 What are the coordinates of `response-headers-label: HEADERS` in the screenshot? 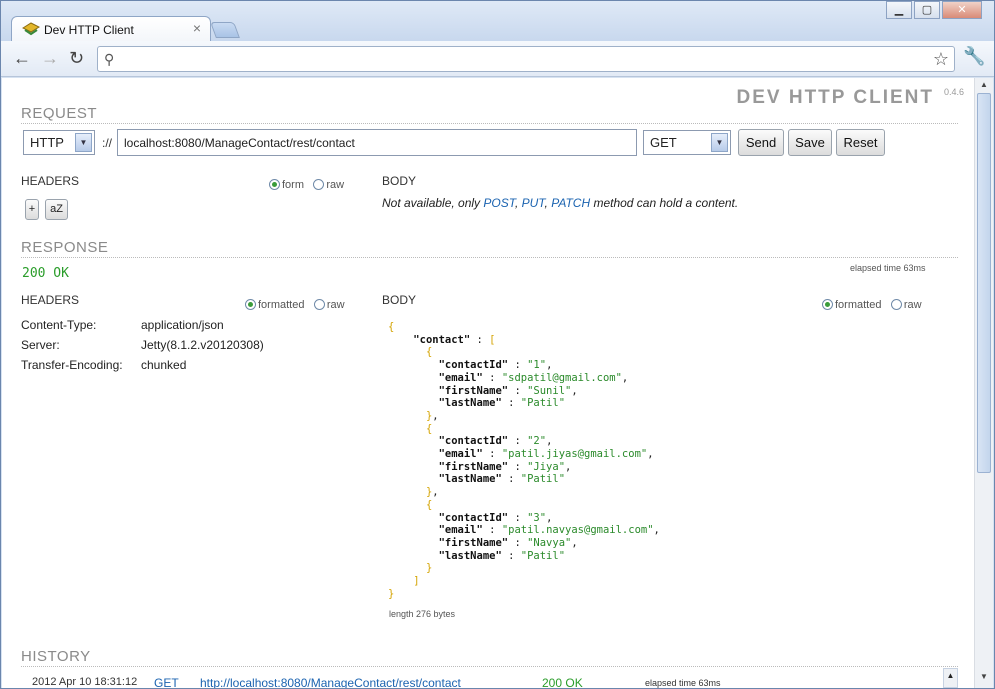 It's located at (50, 300).